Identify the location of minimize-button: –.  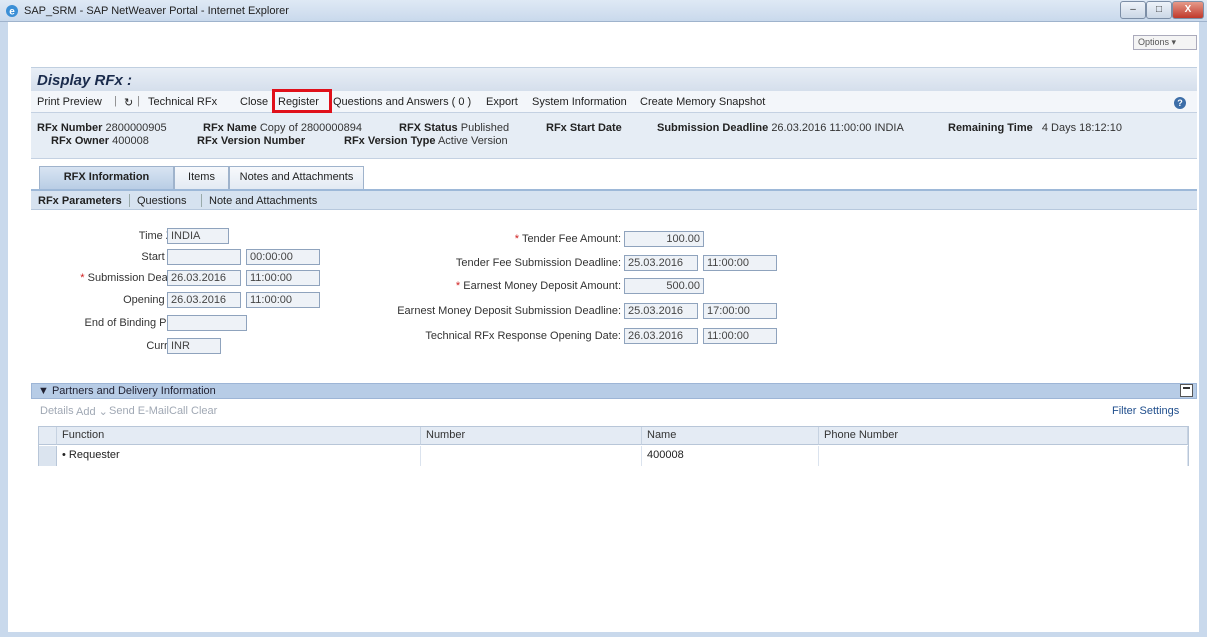
(1133, 10).